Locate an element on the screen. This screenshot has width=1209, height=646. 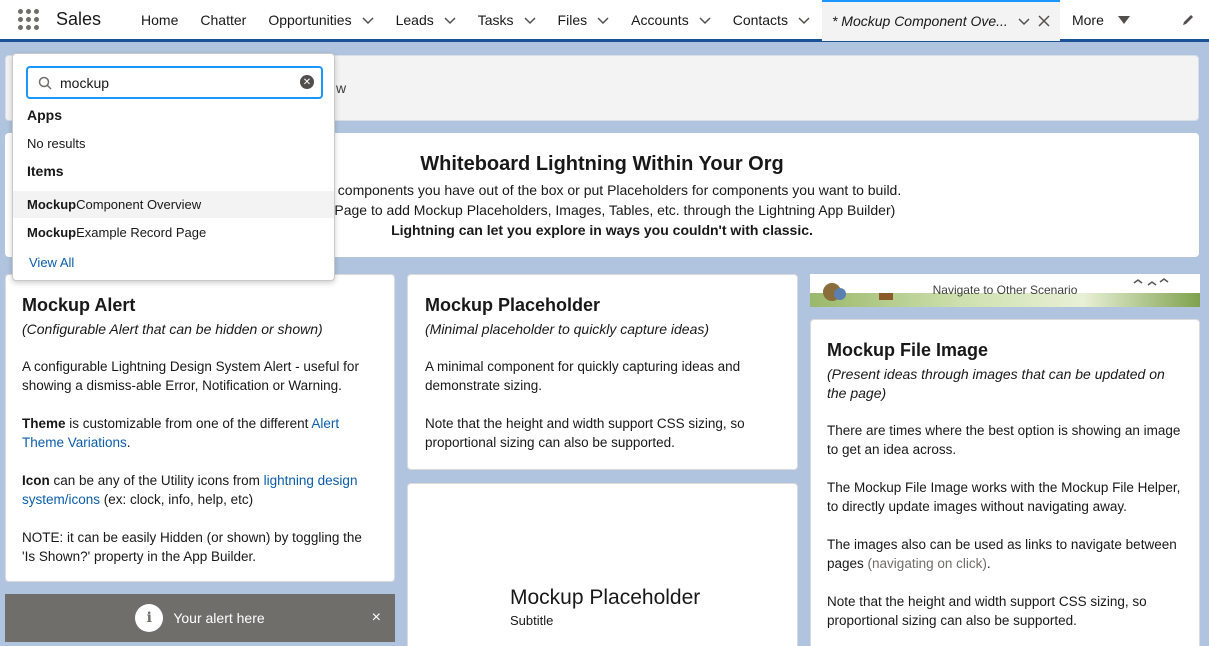
nav-item-opportunities: Opportunities is located at coordinates (321, 20).